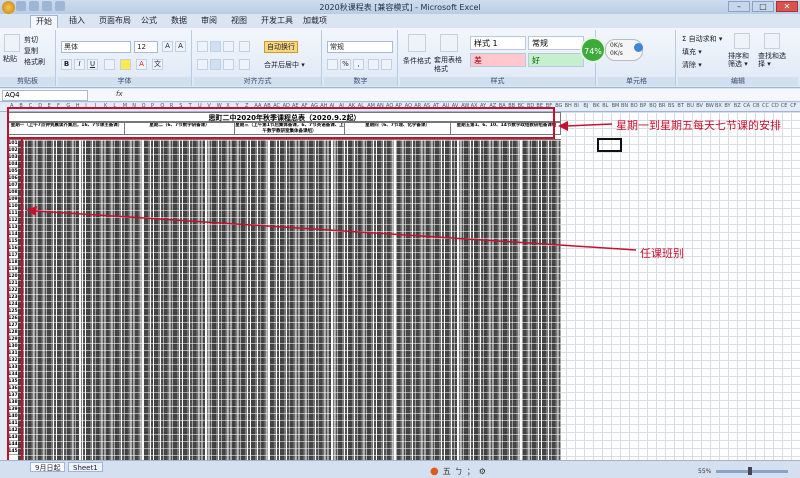 The width and height of the screenshot is (800, 478). Describe the element at coordinates (345, 64) in the screenshot. I see `percent-button: %` at that location.